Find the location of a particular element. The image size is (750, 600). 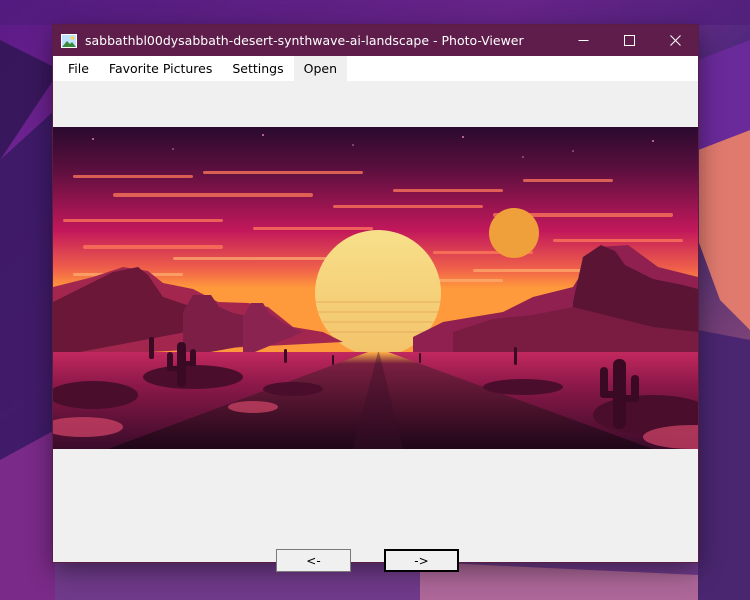

close-icon is located at coordinates (675, 40).